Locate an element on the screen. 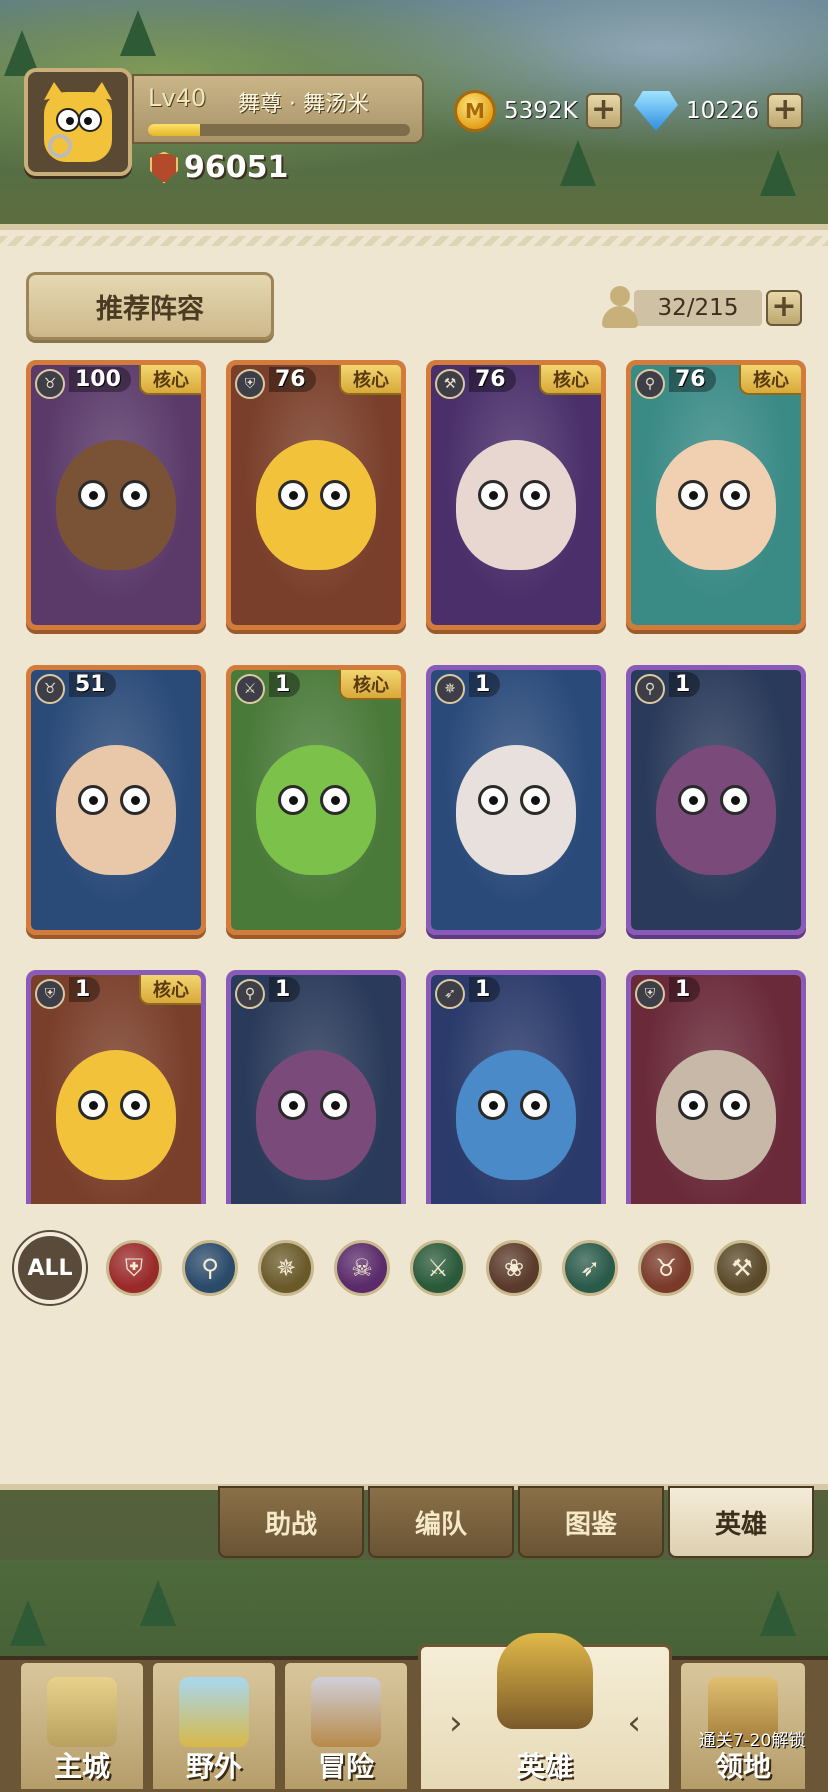 The width and height of the screenshot is (828, 1792). hero-level: 76 is located at coordinates (692, 379).